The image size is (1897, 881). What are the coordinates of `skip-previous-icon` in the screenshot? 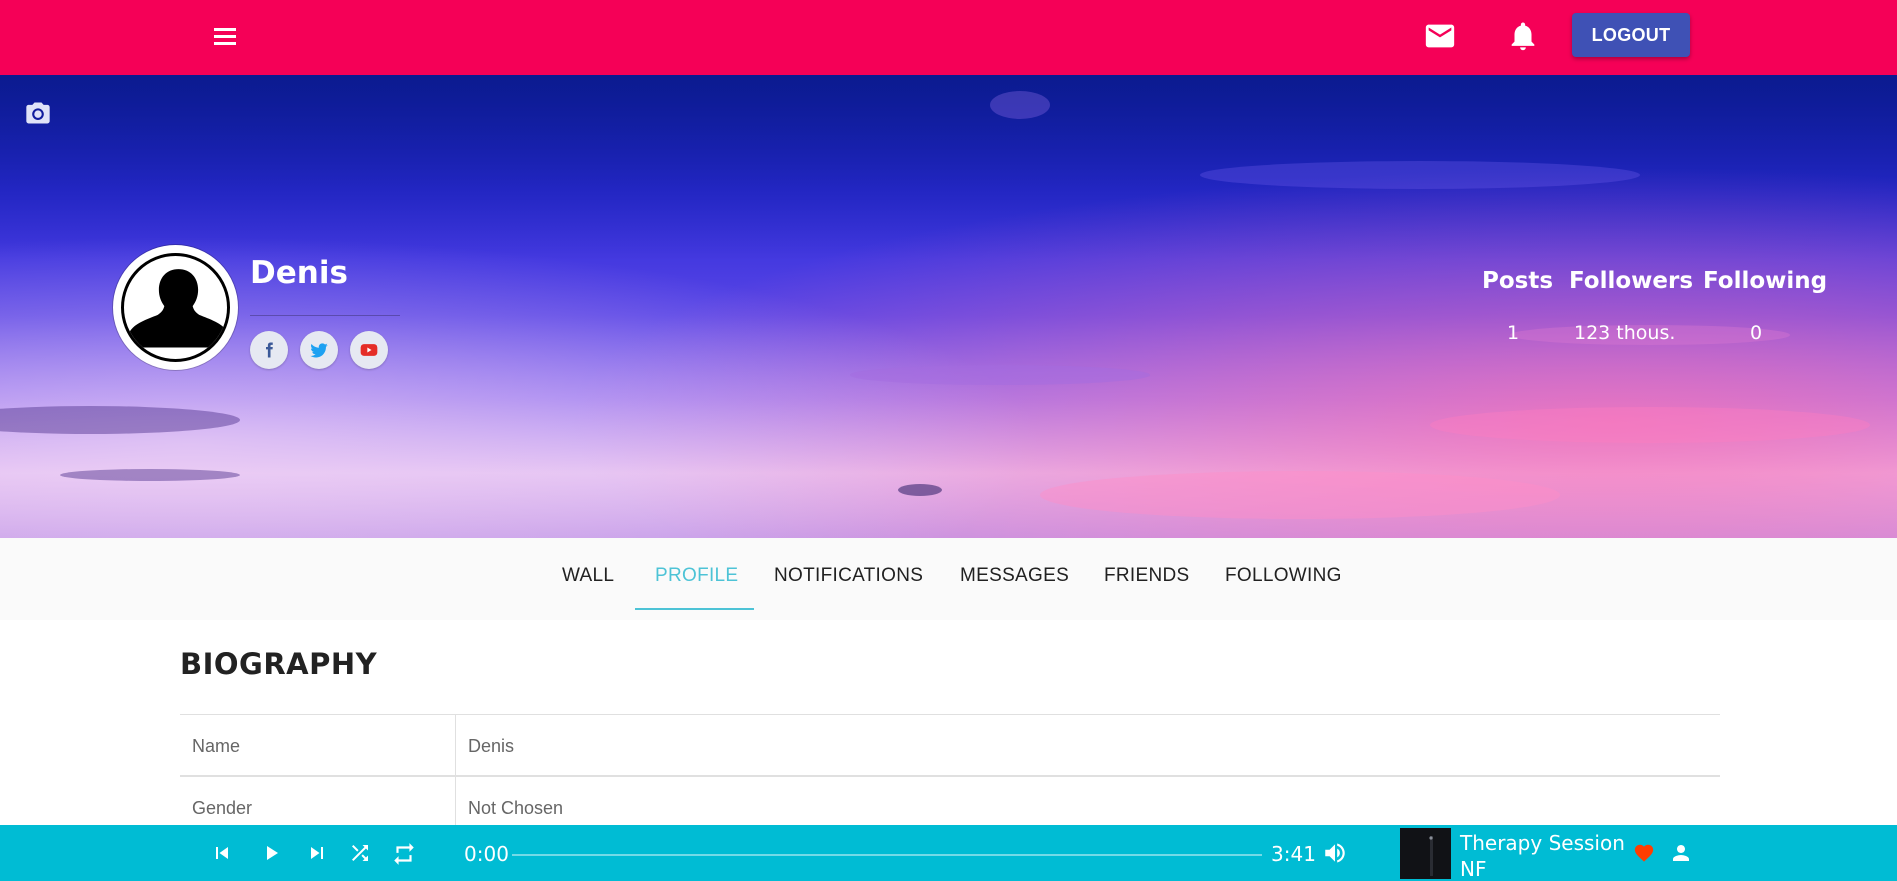 It's located at (222, 853).